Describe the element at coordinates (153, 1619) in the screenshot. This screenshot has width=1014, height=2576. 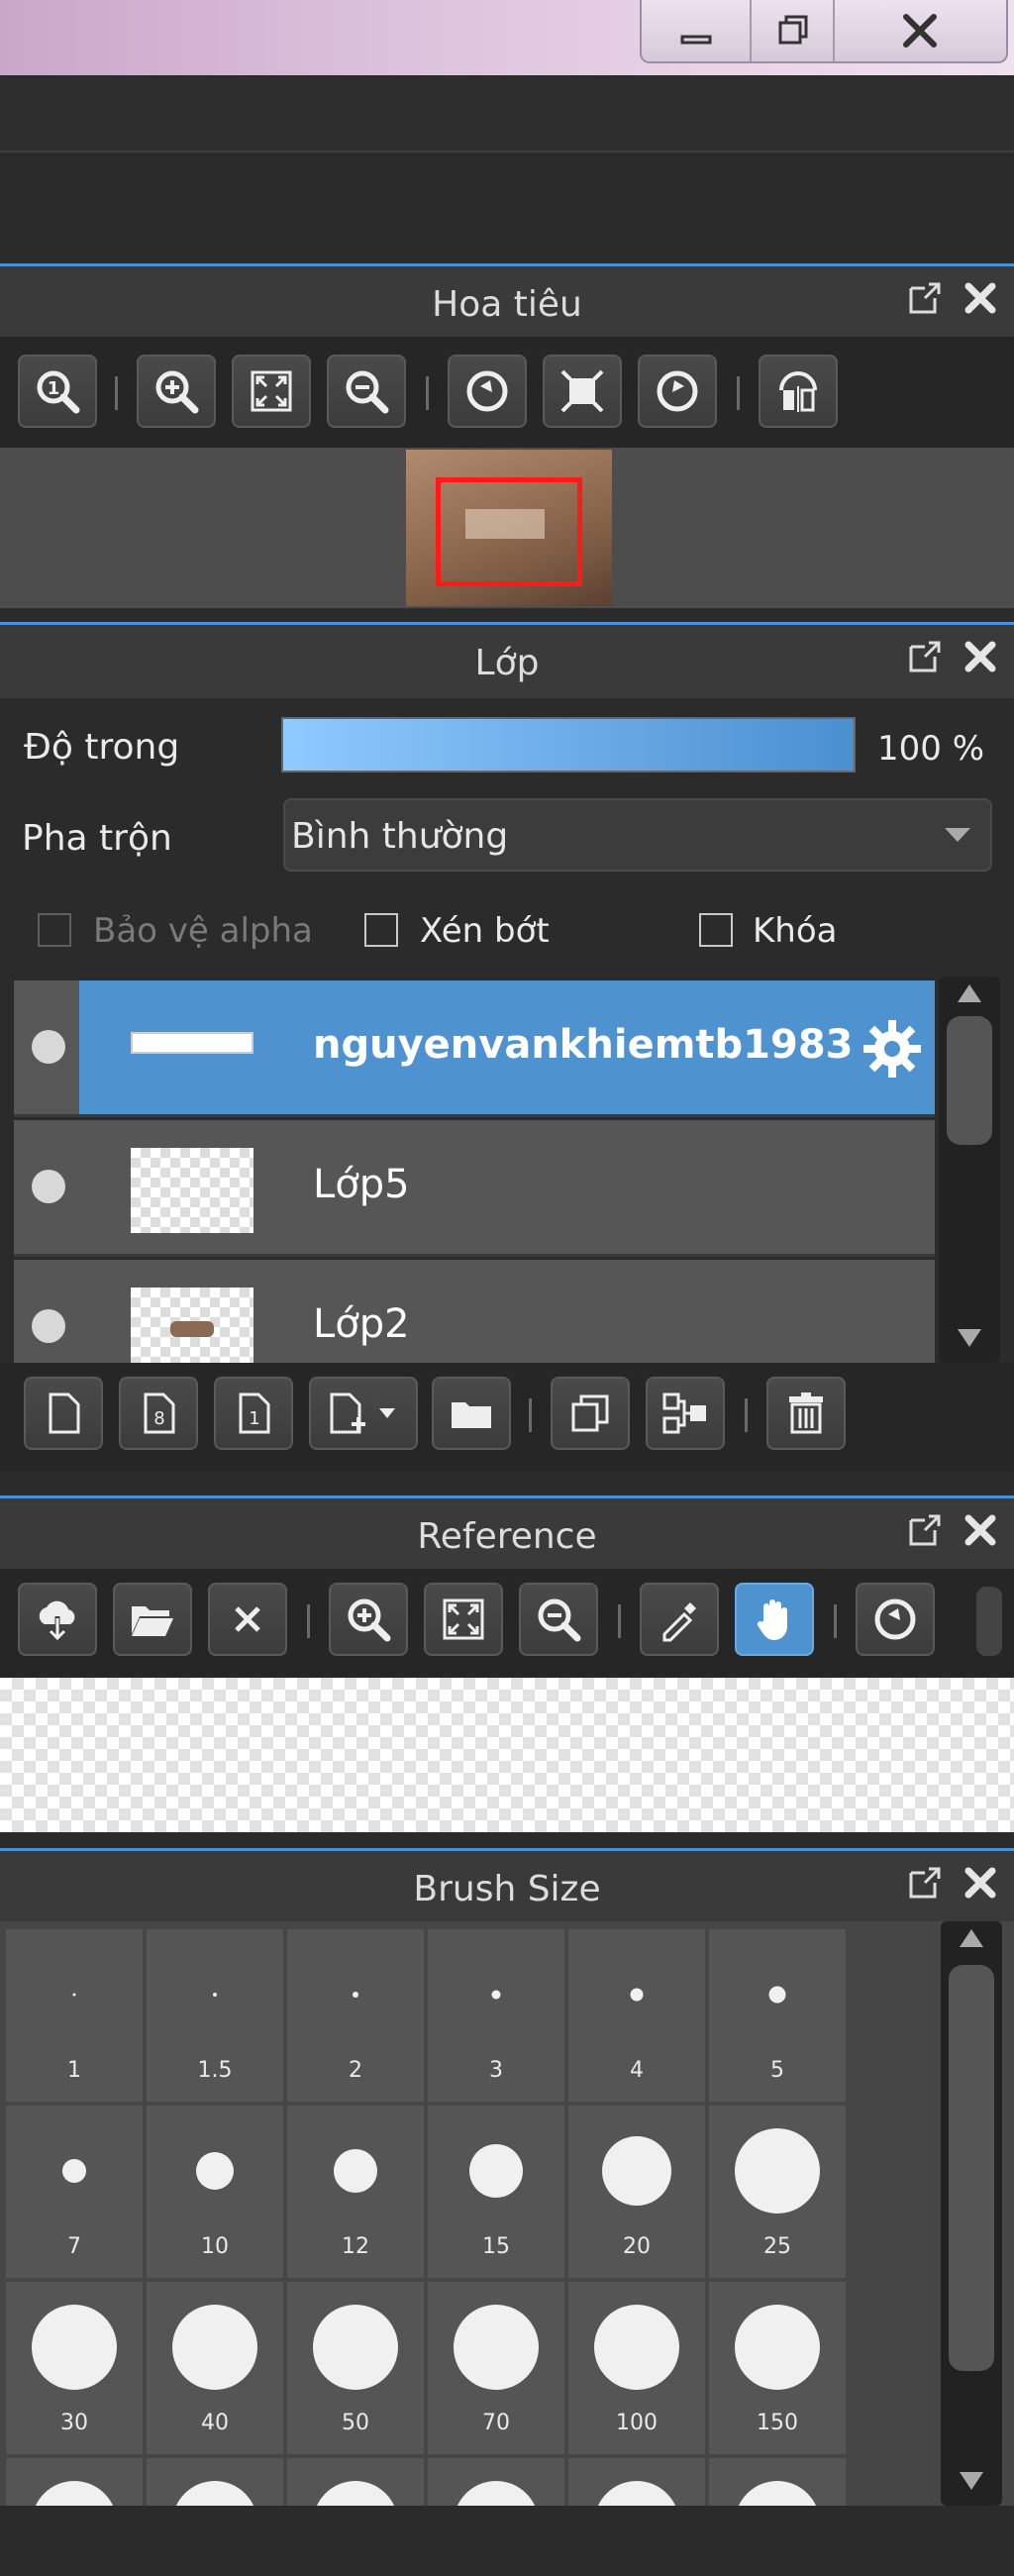
I see `open-folder-button` at that location.